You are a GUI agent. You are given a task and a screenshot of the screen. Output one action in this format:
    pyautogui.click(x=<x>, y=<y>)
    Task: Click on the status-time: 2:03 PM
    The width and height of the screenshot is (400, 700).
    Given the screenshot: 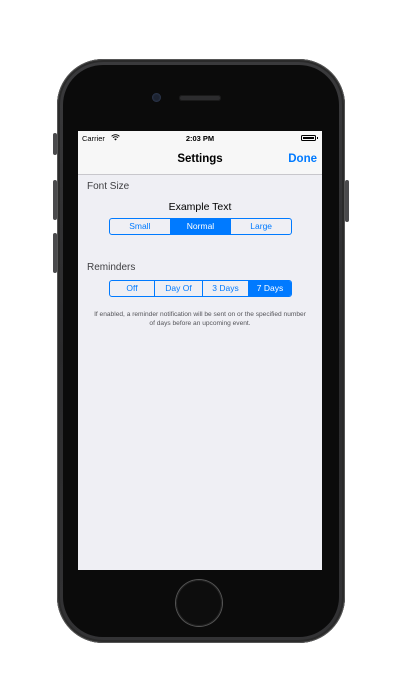 What is the action you would take?
    pyautogui.click(x=200, y=138)
    